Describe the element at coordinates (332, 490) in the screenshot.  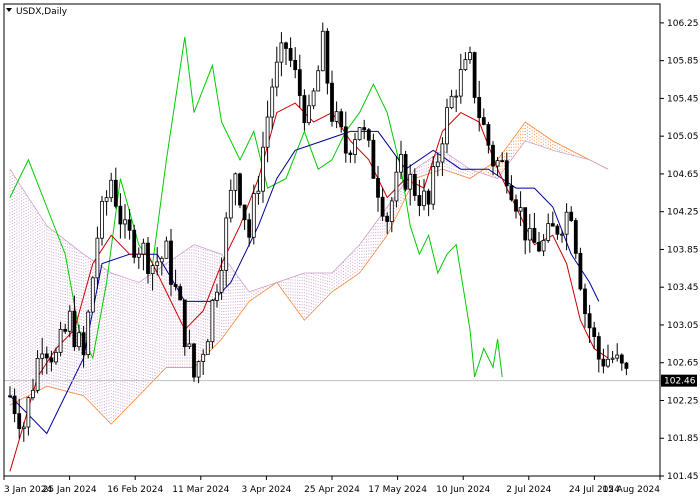
I see `x-tick-label: 25 Apr 2024` at that location.